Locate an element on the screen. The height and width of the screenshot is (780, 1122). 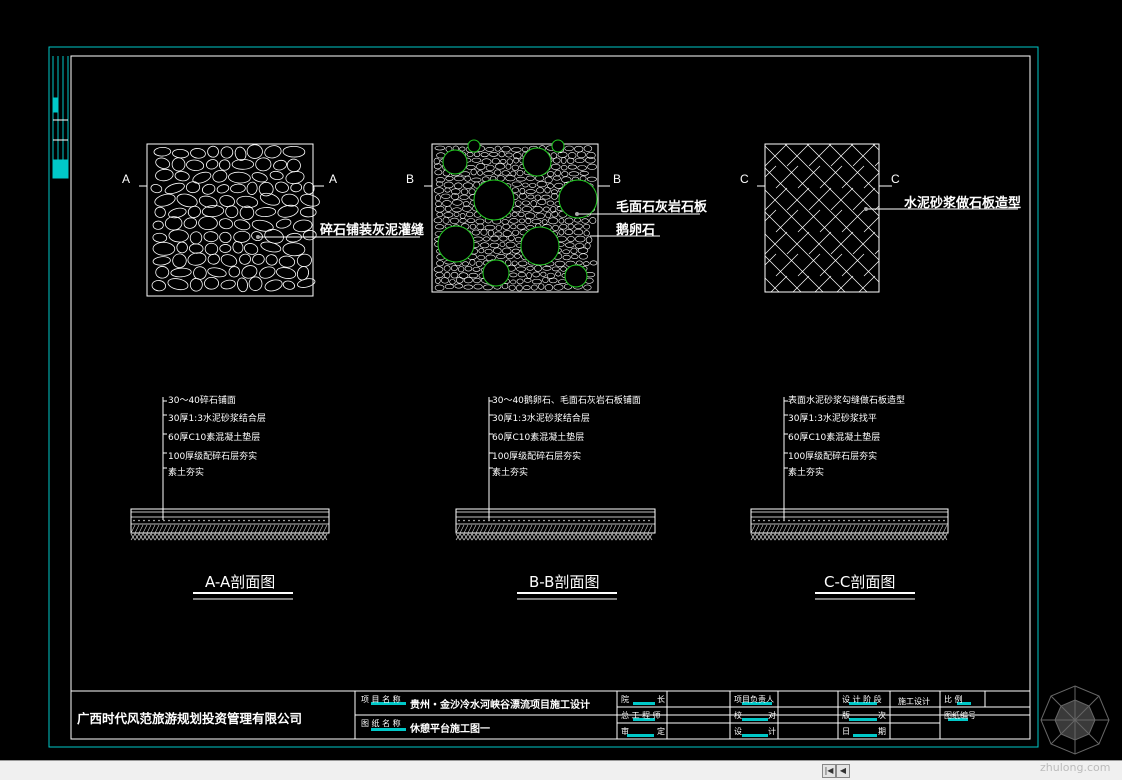
section-b-layer-2: 30厚1:3水泥砂浆结合层 is located at coordinates (541, 419).